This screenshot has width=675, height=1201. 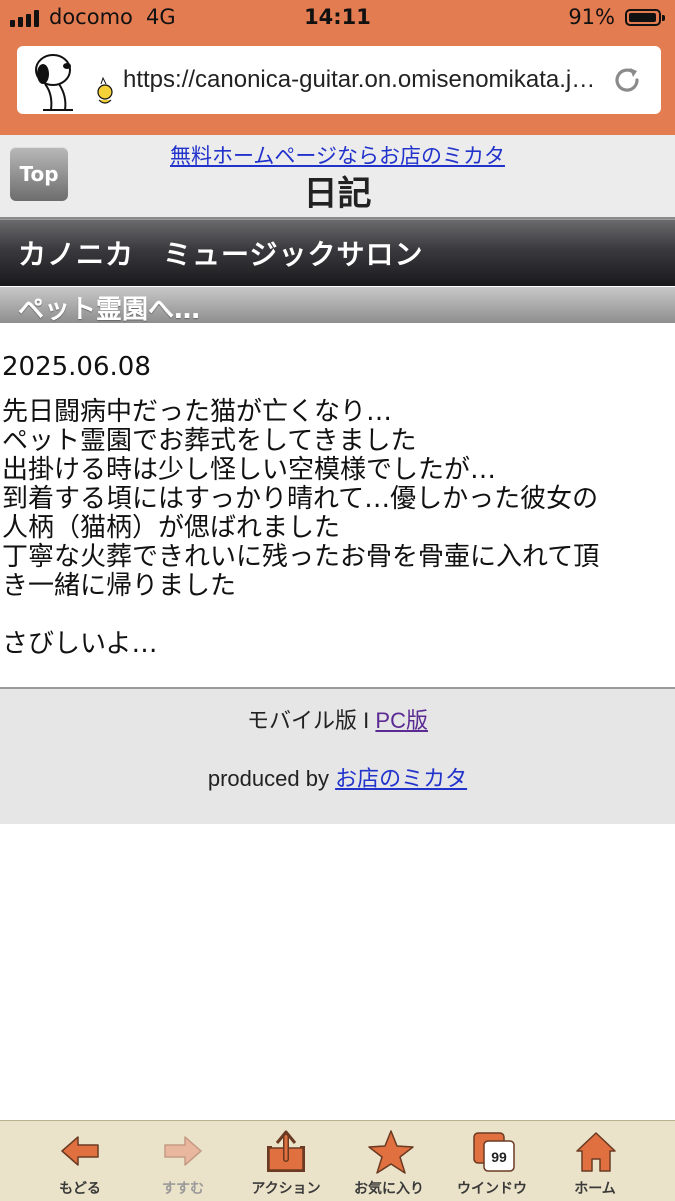 I want to click on status-bar: docomo 4G 14:11 91%, so click(x=337, y=18).